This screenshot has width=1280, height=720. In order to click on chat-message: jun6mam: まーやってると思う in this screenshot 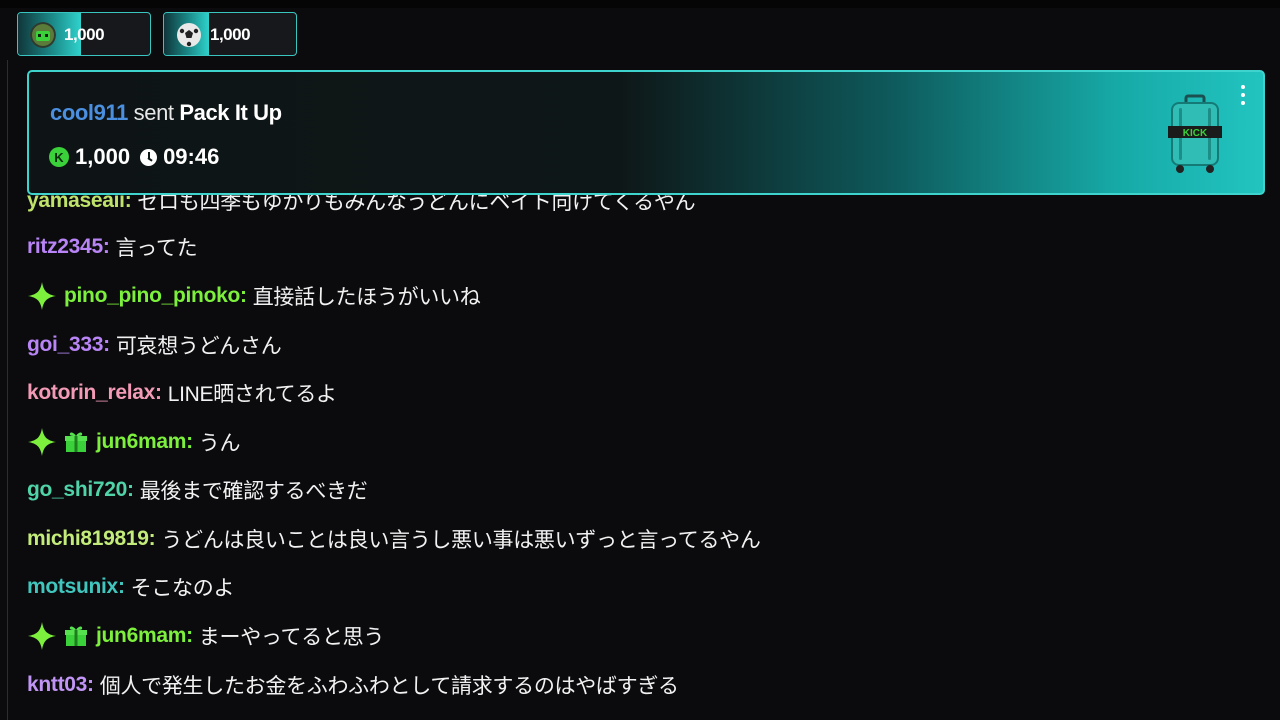, I will do `click(205, 636)`.